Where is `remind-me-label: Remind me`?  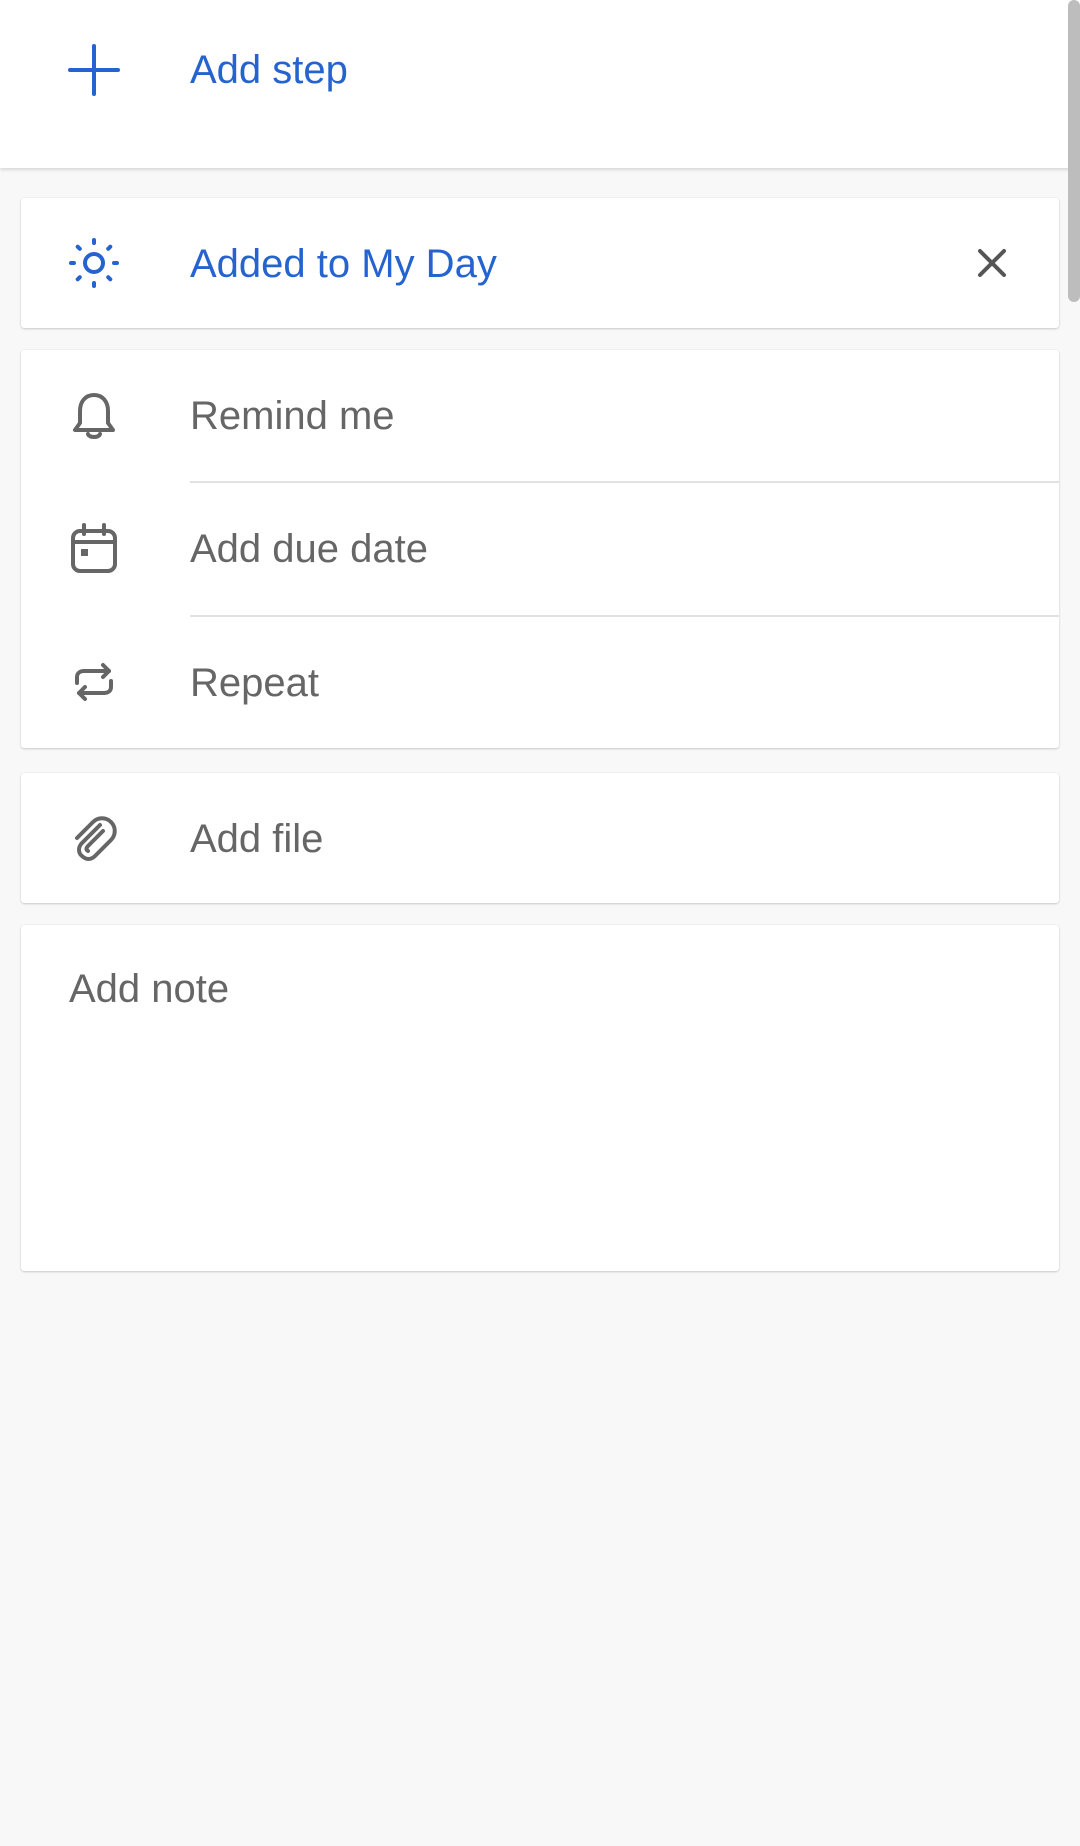
remind-me-label: Remind me is located at coordinates (292, 416).